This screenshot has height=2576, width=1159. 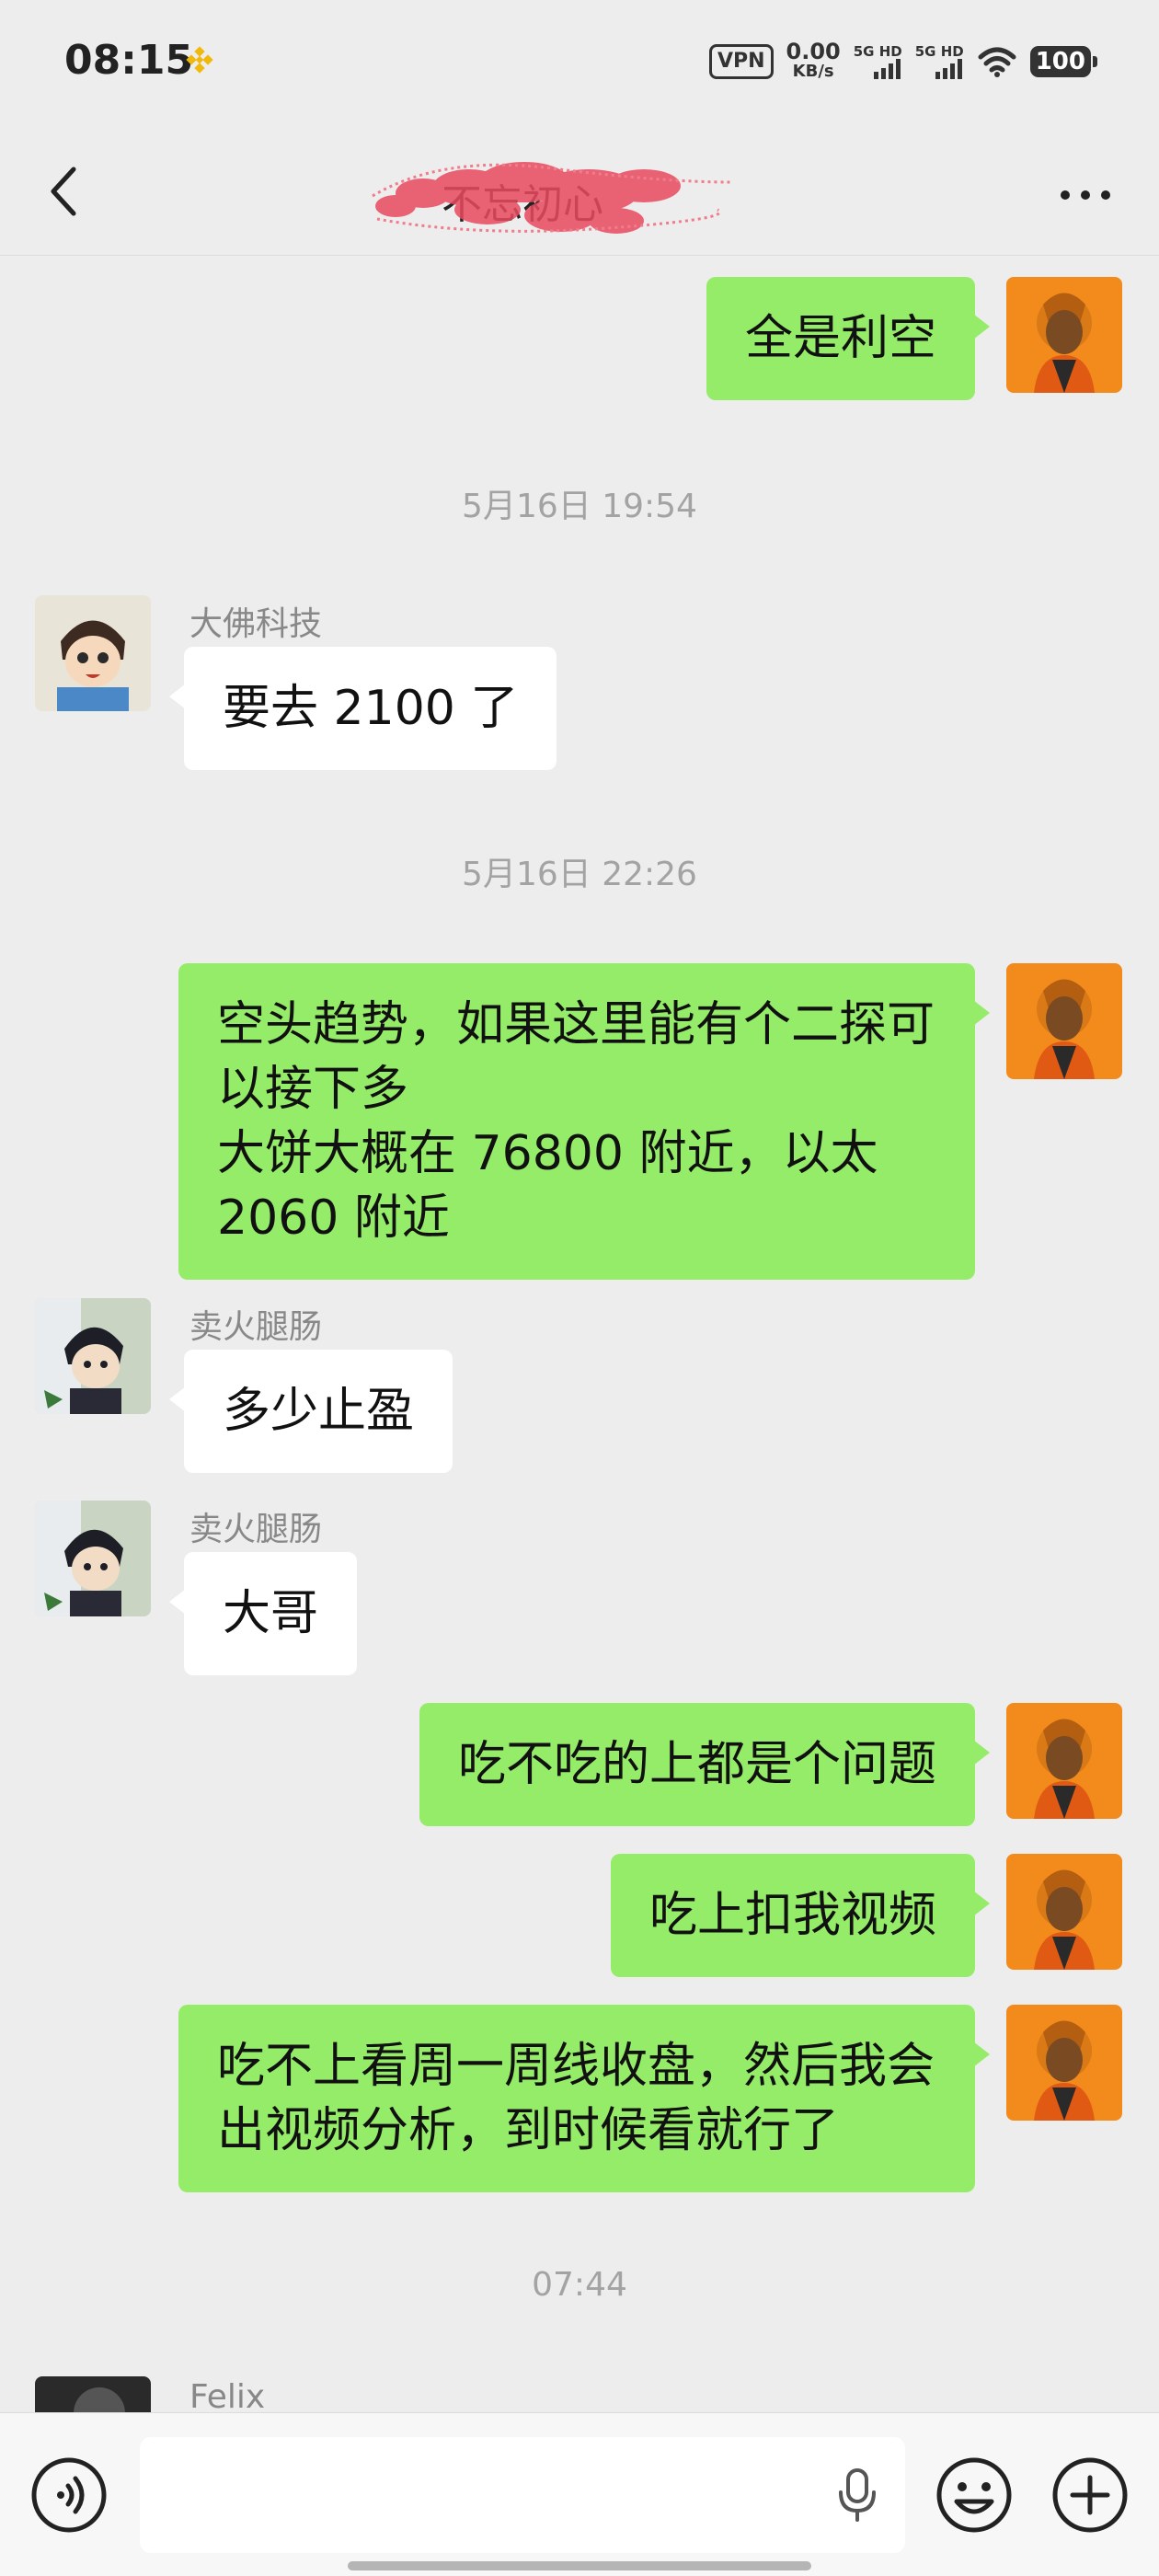 I want to click on message-bubble-in: 要去 2100 了, so click(x=362, y=708).